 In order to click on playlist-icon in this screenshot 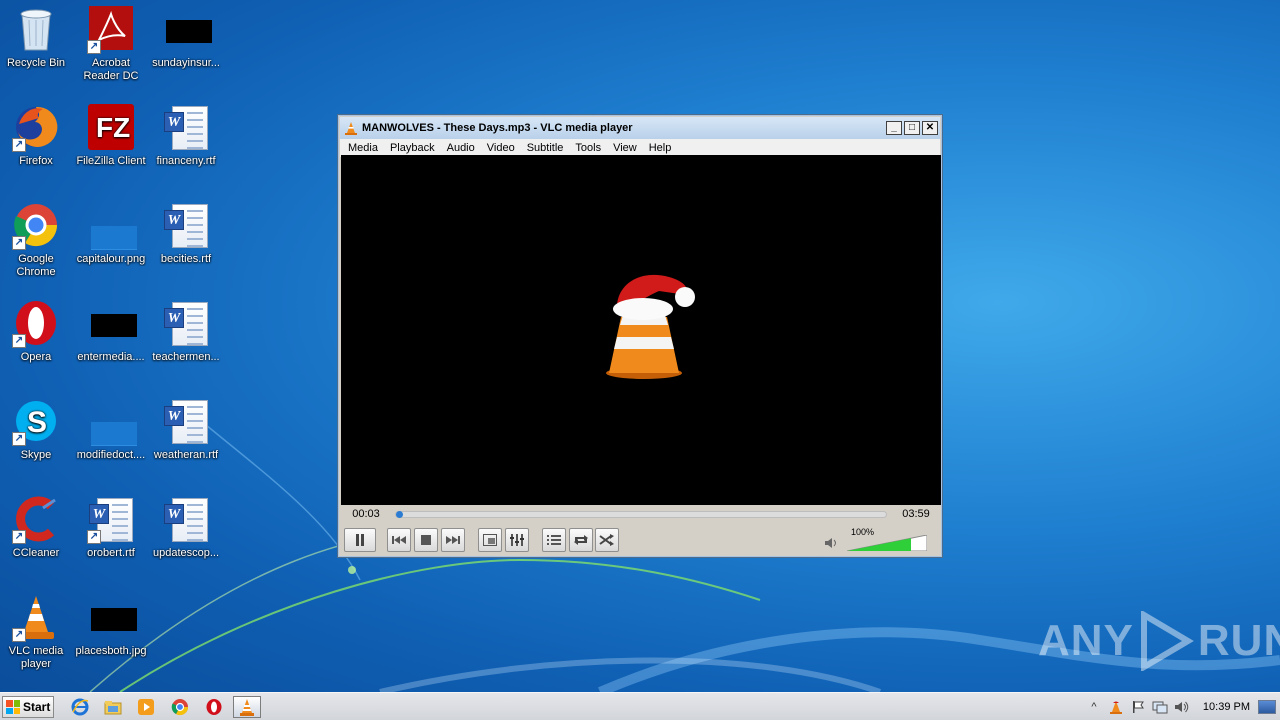, I will do `click(554, 540)`.